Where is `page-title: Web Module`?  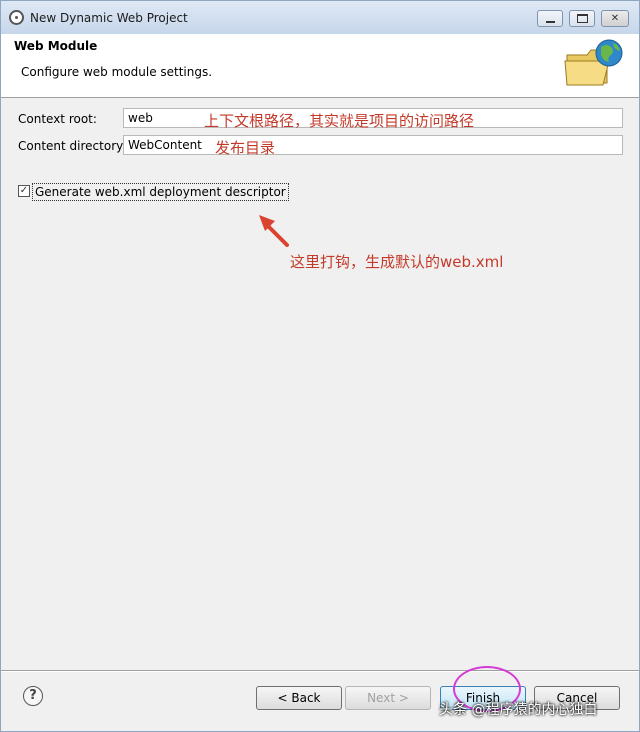 page-title: Web Module is located at coordinates (56, 46).